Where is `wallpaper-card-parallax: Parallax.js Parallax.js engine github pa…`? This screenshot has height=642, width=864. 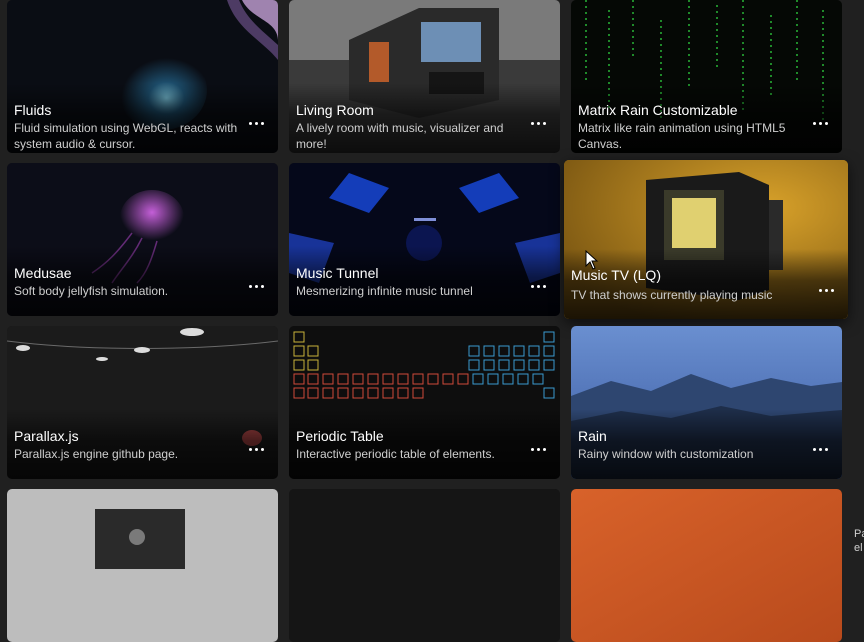 wallpaper-card-parallax: Parallax.js Parallax.js engine github pa… is located at coordinates (142, 402).